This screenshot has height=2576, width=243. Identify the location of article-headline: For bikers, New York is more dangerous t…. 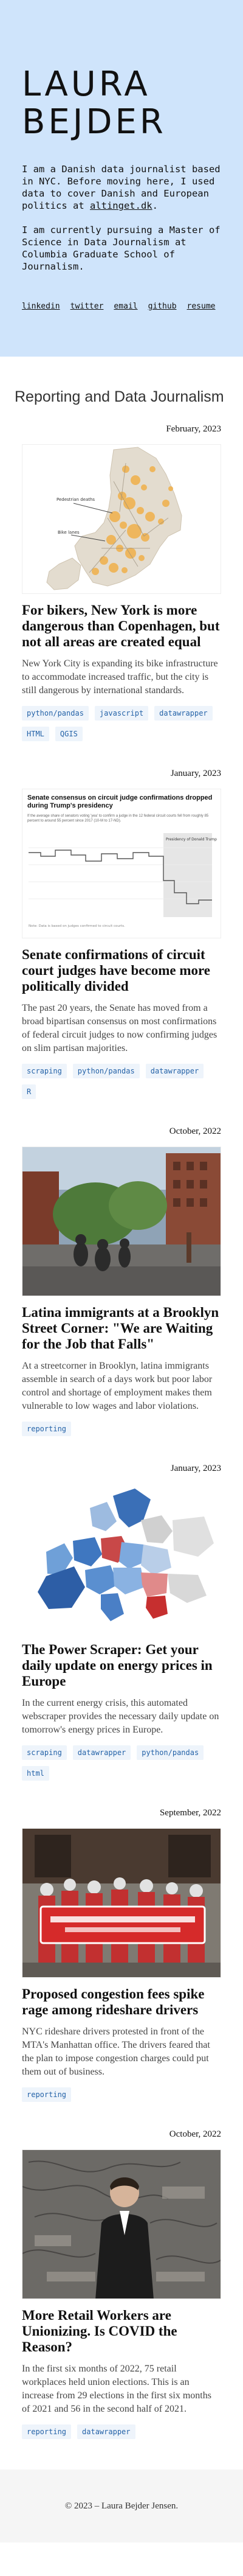
(122, 626).